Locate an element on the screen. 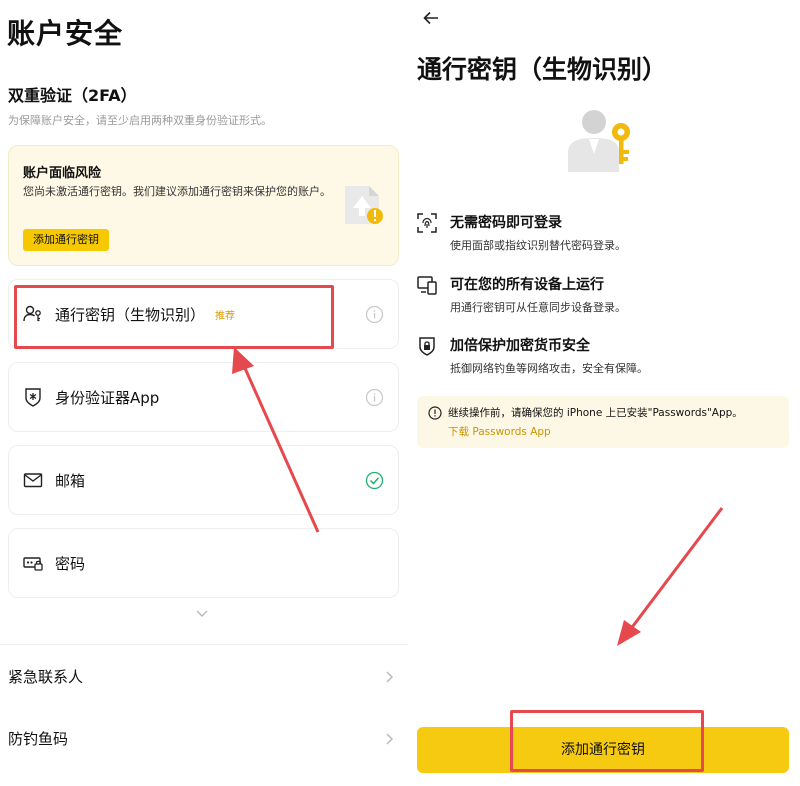 The image size is (800, 786). mail-icon is located at coordinates (33, 480).